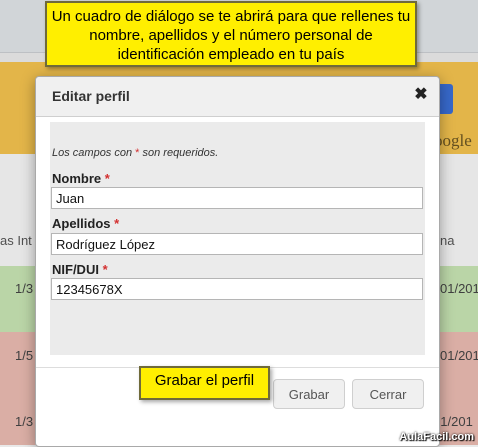 This screenshot has height=447, width=478. What do you see at coordinates (237, 198) in the screenshot?
I see `nombre-input` at bounding box center [237, 198].